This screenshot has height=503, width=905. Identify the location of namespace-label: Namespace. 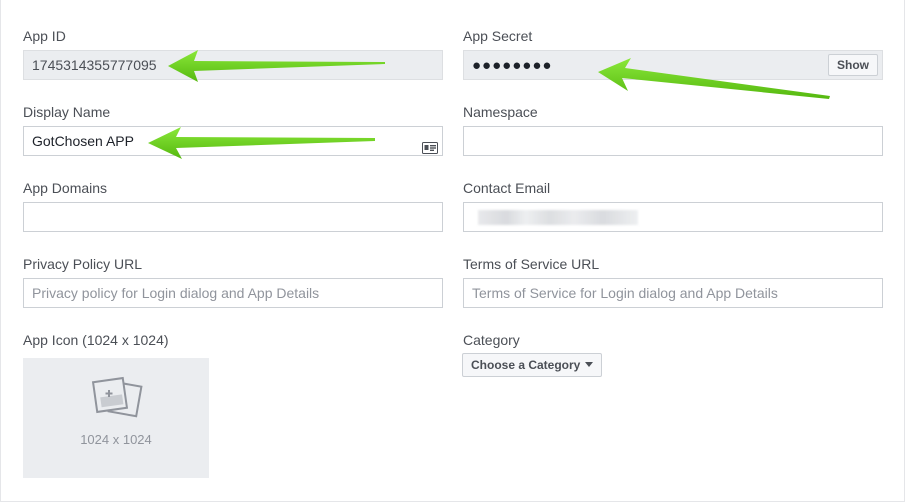
(500, 112).